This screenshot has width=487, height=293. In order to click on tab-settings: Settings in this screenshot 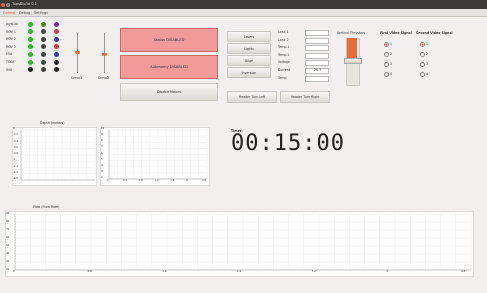, I will do `click(41, 13)`.